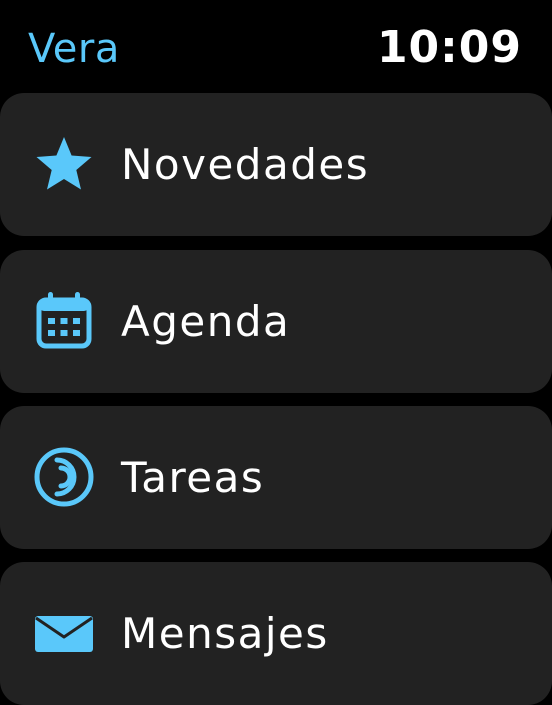 The image size is (552, 705). Describe the element at coordinates (206, 321) in the screenshot. I see `menu-item-label: Agenda` at that location.